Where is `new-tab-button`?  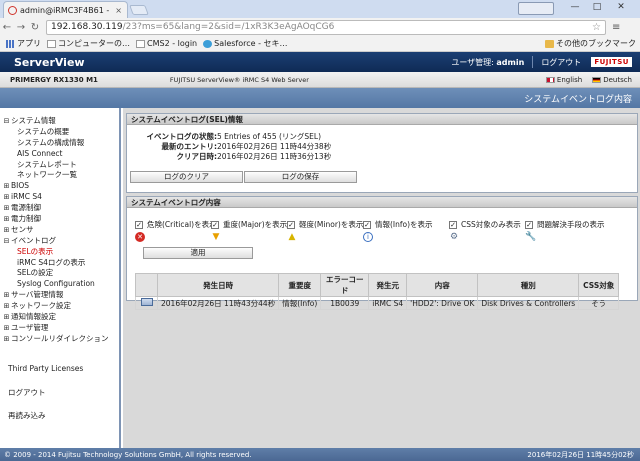 new-tab-button is located at coordinates (139, 10).